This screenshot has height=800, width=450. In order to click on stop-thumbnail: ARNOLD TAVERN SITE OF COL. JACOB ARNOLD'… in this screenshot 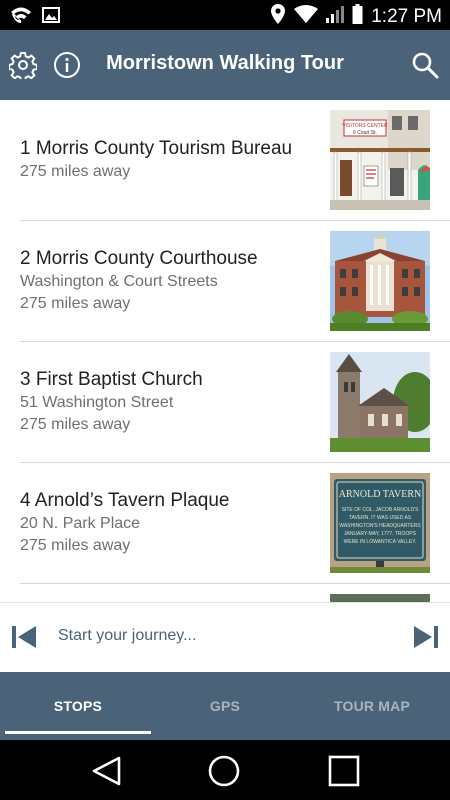, I will do `click(380, 523)`.